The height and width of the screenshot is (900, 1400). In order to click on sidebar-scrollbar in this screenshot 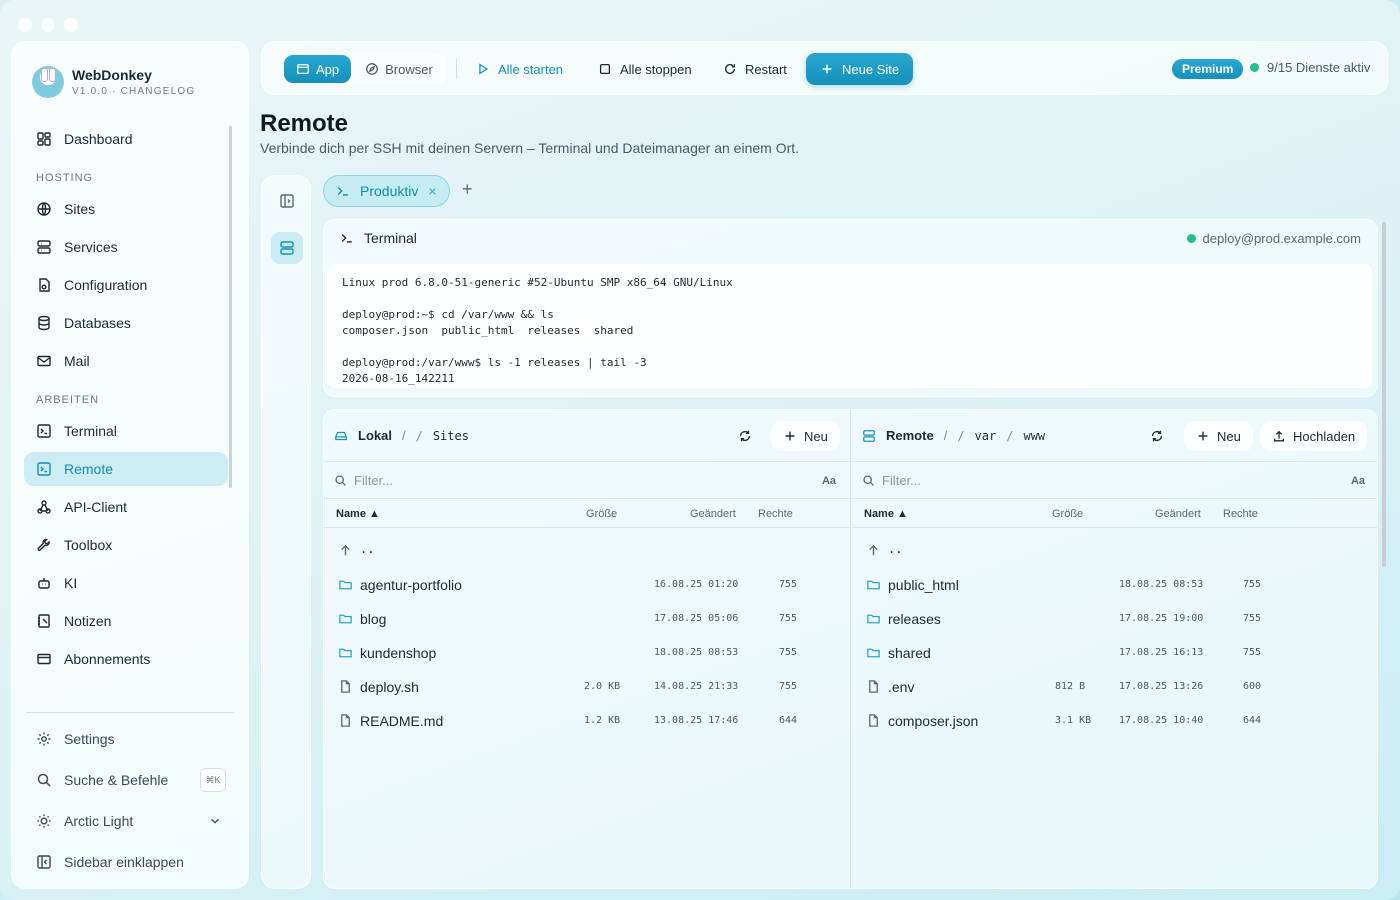, I will do `click(230, 307)`.